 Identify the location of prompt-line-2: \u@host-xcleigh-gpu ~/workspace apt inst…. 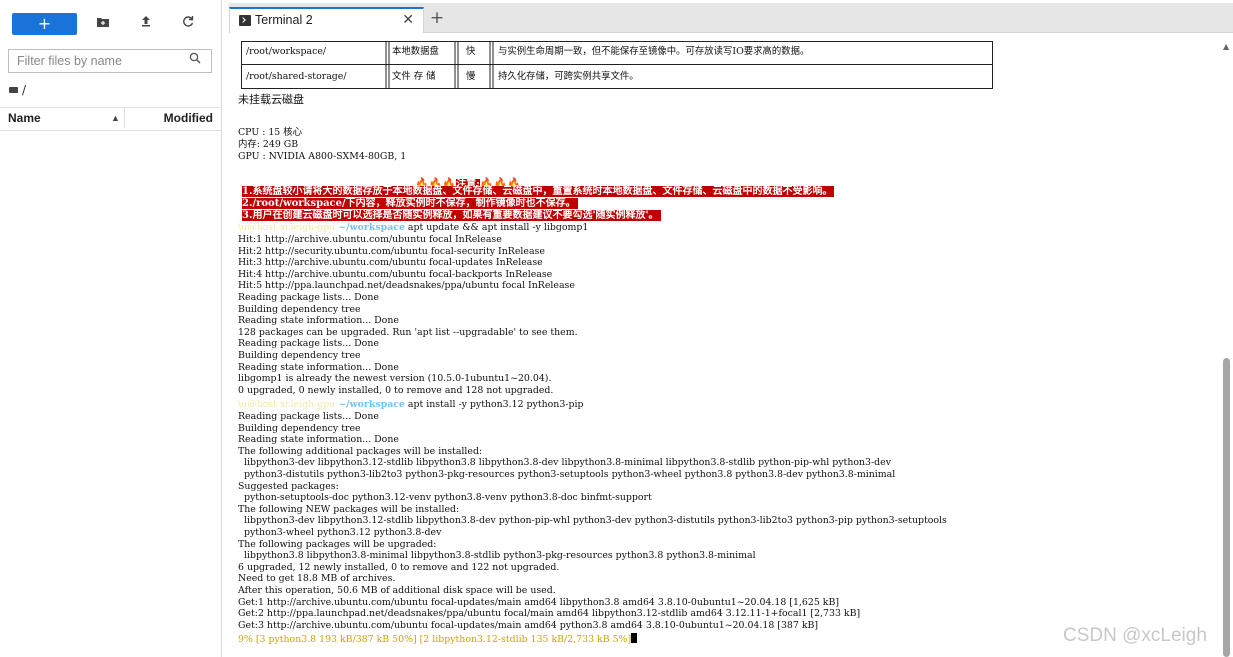
(410, 405).